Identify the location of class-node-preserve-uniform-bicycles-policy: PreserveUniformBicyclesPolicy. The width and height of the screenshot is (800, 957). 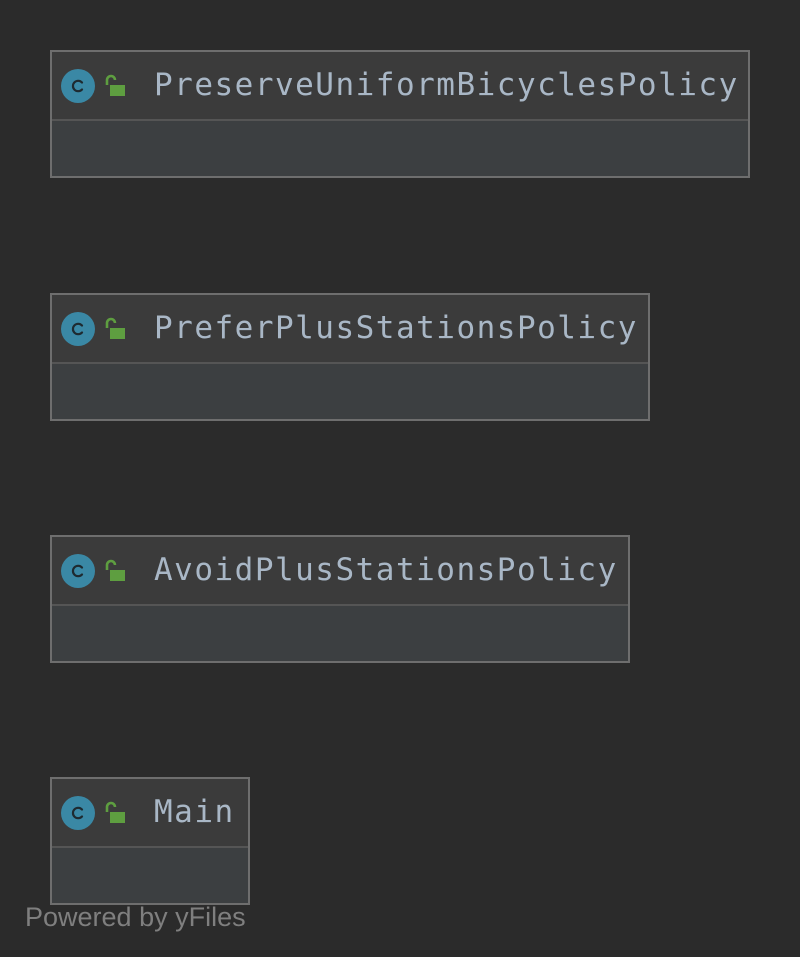
(400, 114).